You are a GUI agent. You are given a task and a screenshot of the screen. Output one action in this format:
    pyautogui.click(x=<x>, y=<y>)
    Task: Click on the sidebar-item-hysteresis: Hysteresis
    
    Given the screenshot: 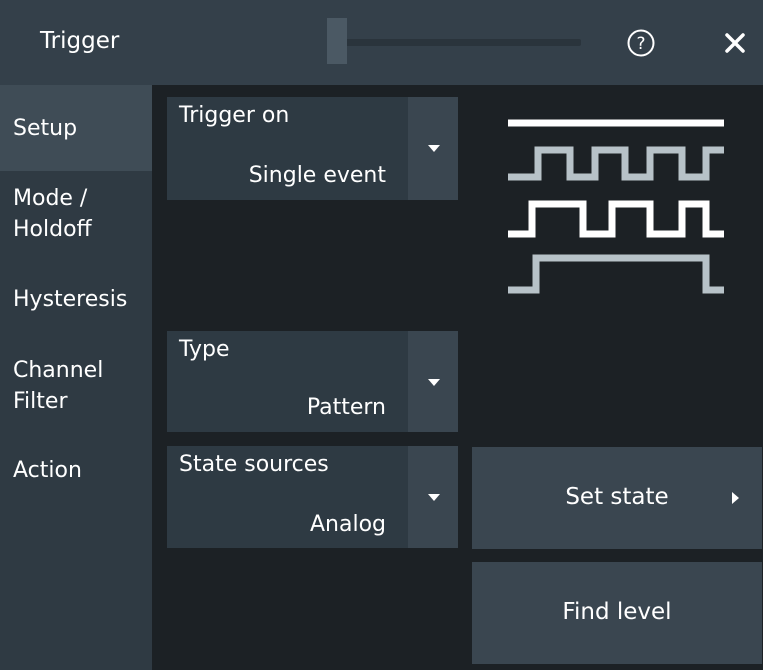 What is the action you would take?
    pyautogui.click(x=76, y=301)
    